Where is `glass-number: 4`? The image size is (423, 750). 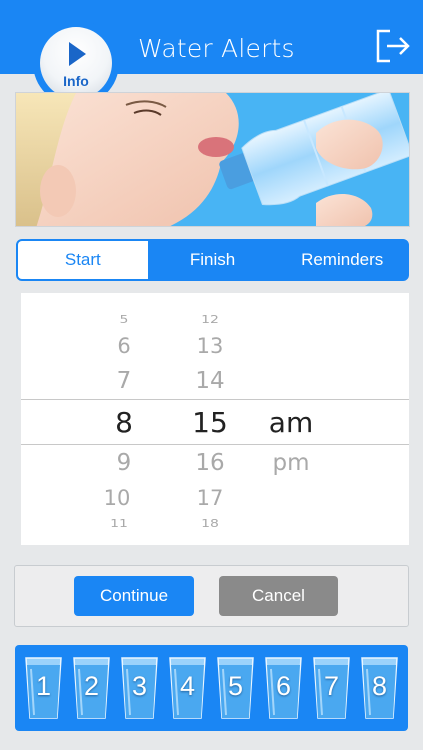 glass-number: 4 is located at coordinates (187, 686).